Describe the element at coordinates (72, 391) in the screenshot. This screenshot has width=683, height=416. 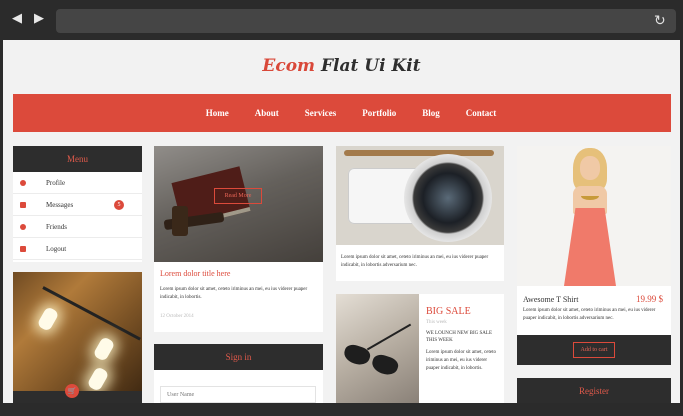
I see `cart-icon: 🛒` at that location.